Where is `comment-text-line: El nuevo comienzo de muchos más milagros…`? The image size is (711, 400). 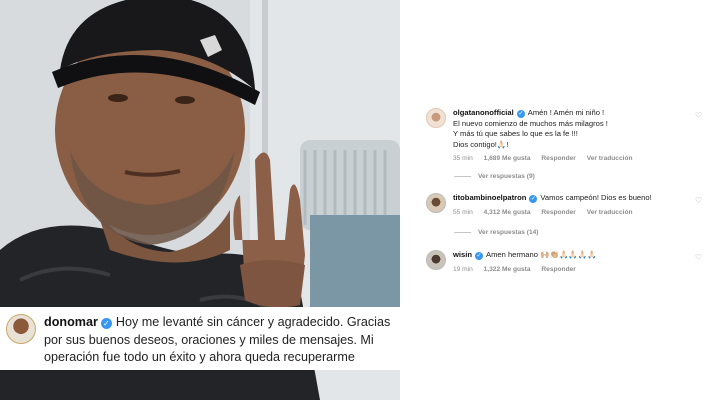 comment-text-line: El nuevo comienzo de muchos más milagros… is located at coordinates (530, 123).